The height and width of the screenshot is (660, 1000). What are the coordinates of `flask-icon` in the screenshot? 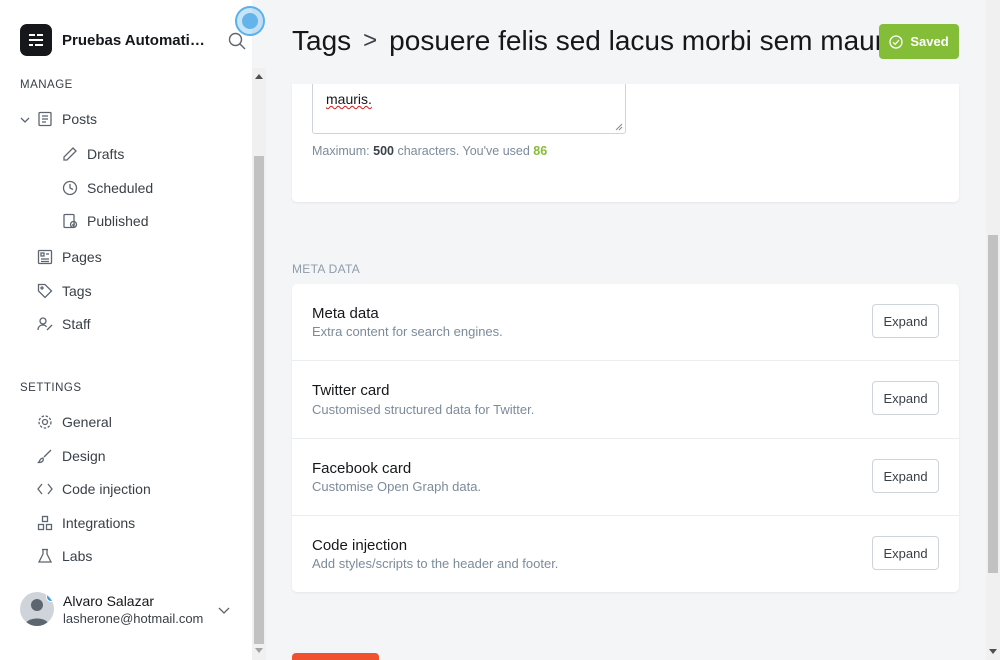 It's located at (45, 555).